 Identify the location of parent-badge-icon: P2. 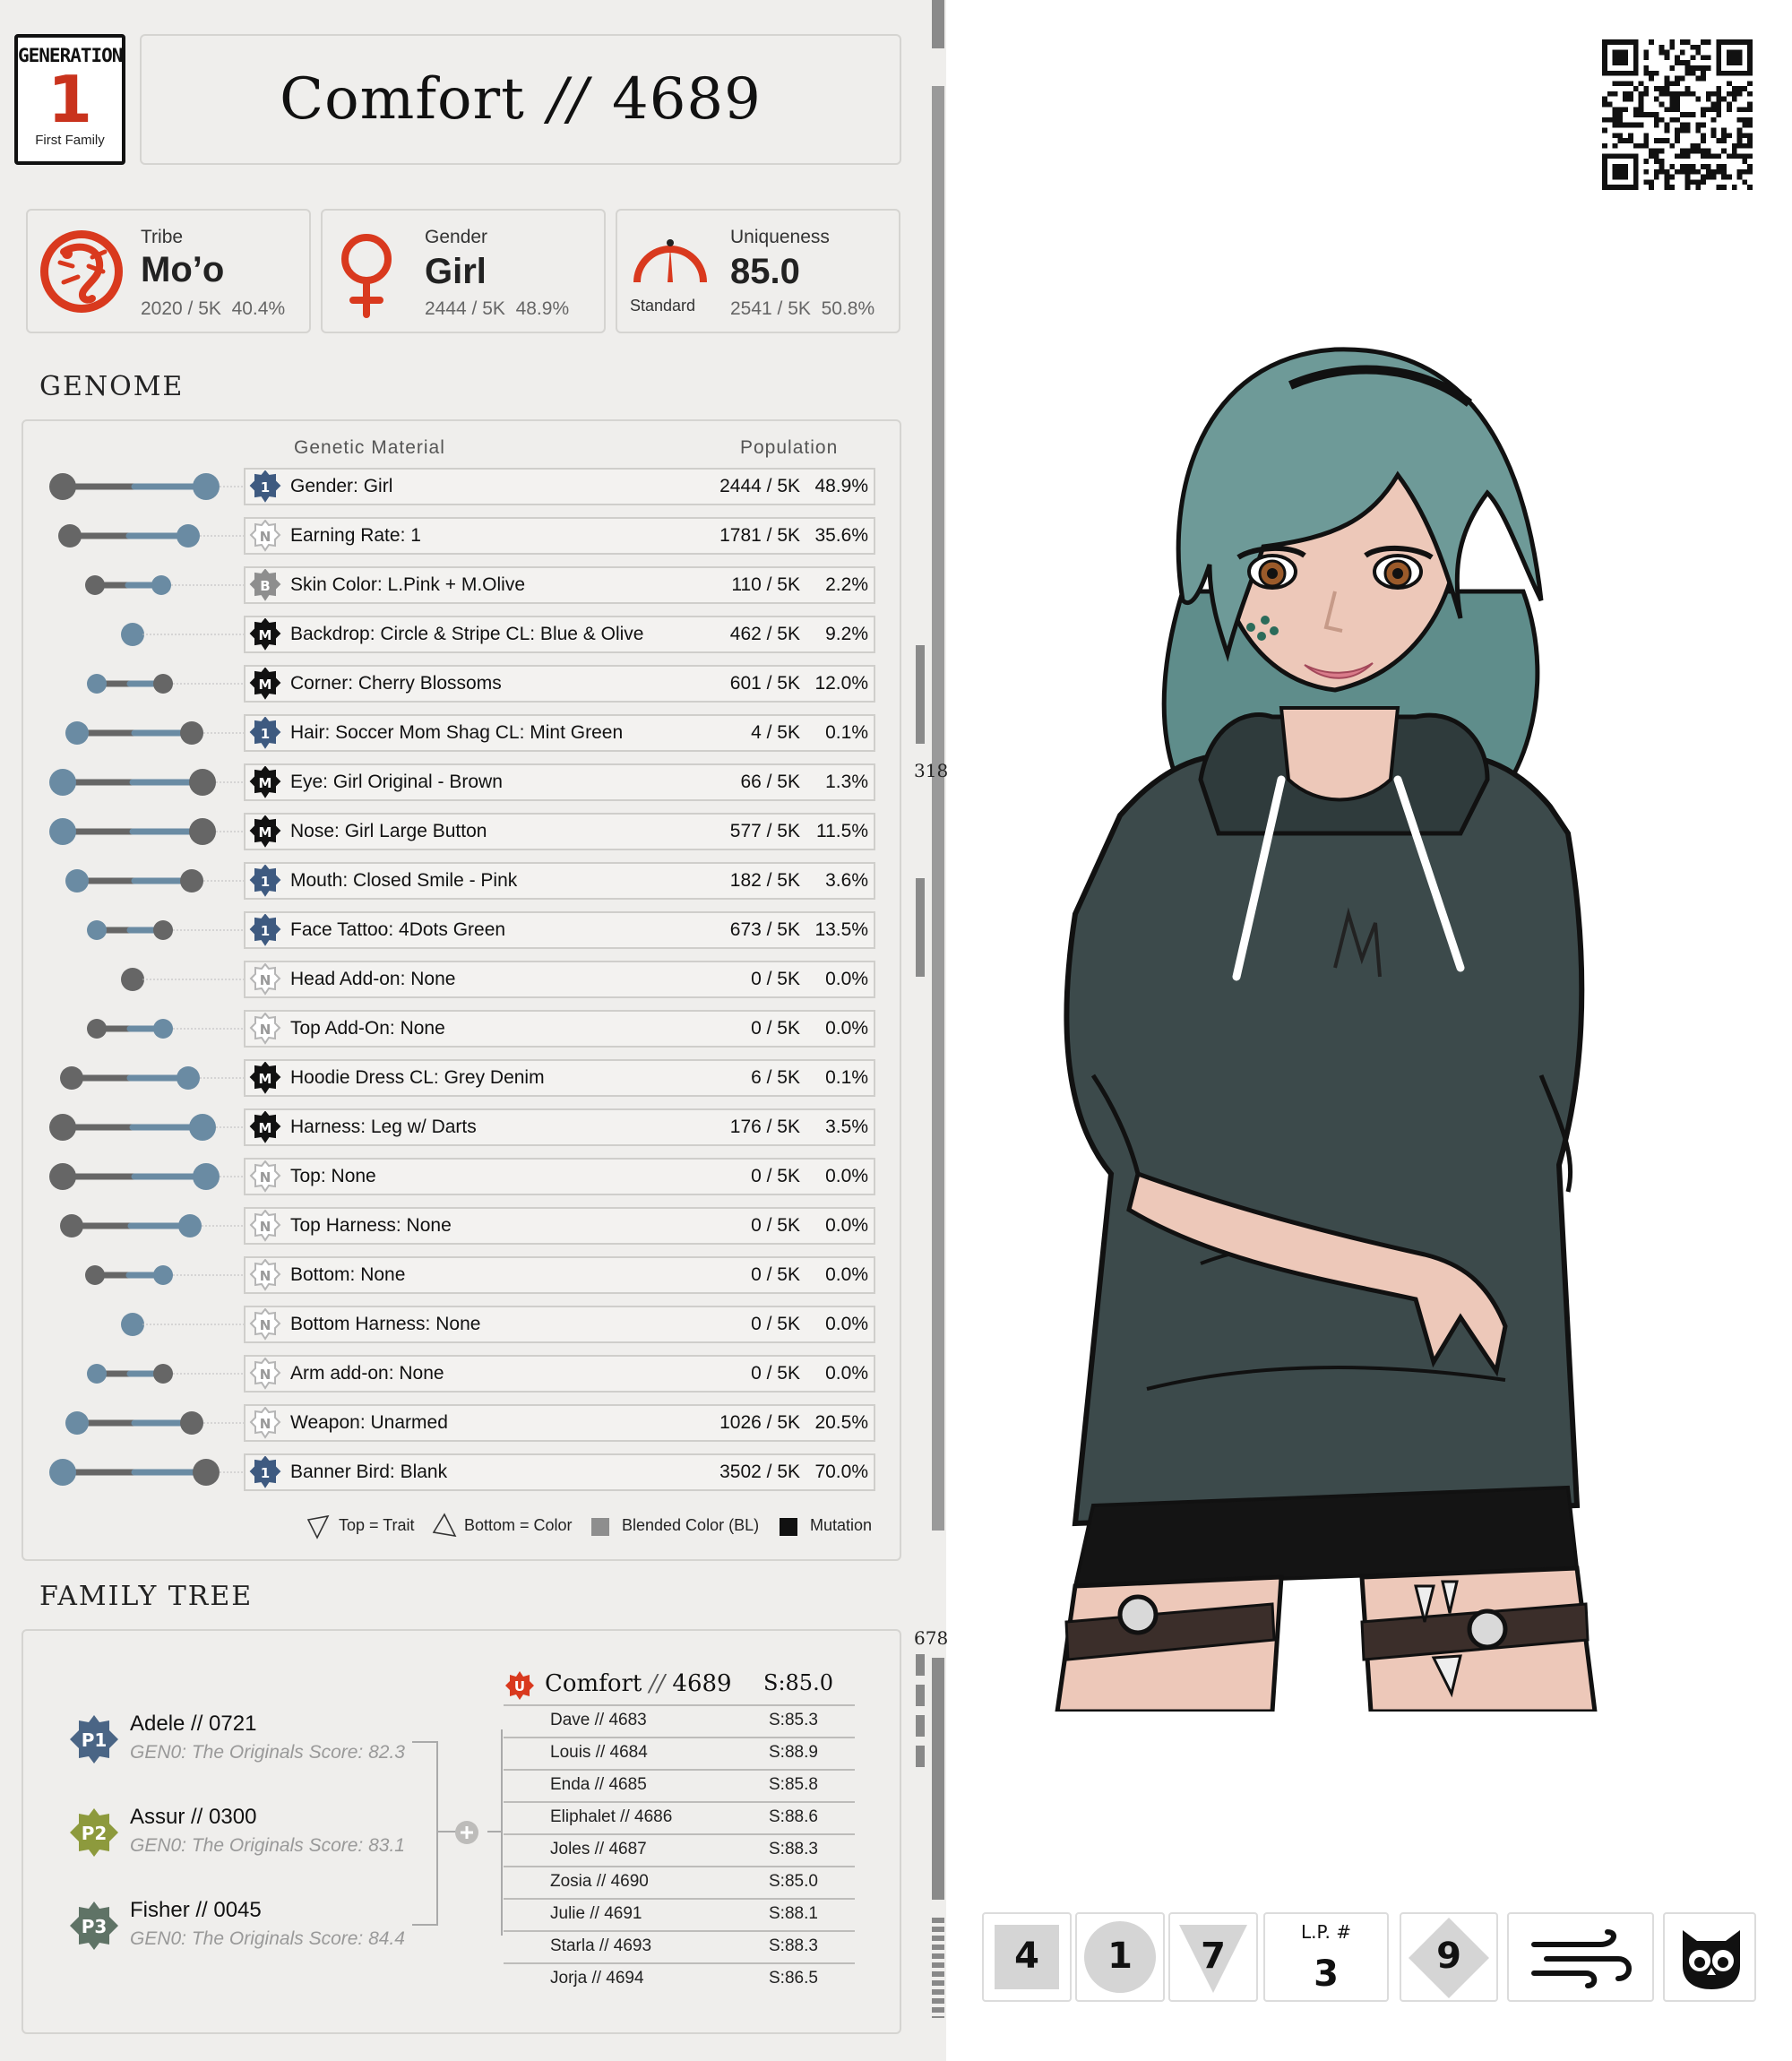
(94, 1832).